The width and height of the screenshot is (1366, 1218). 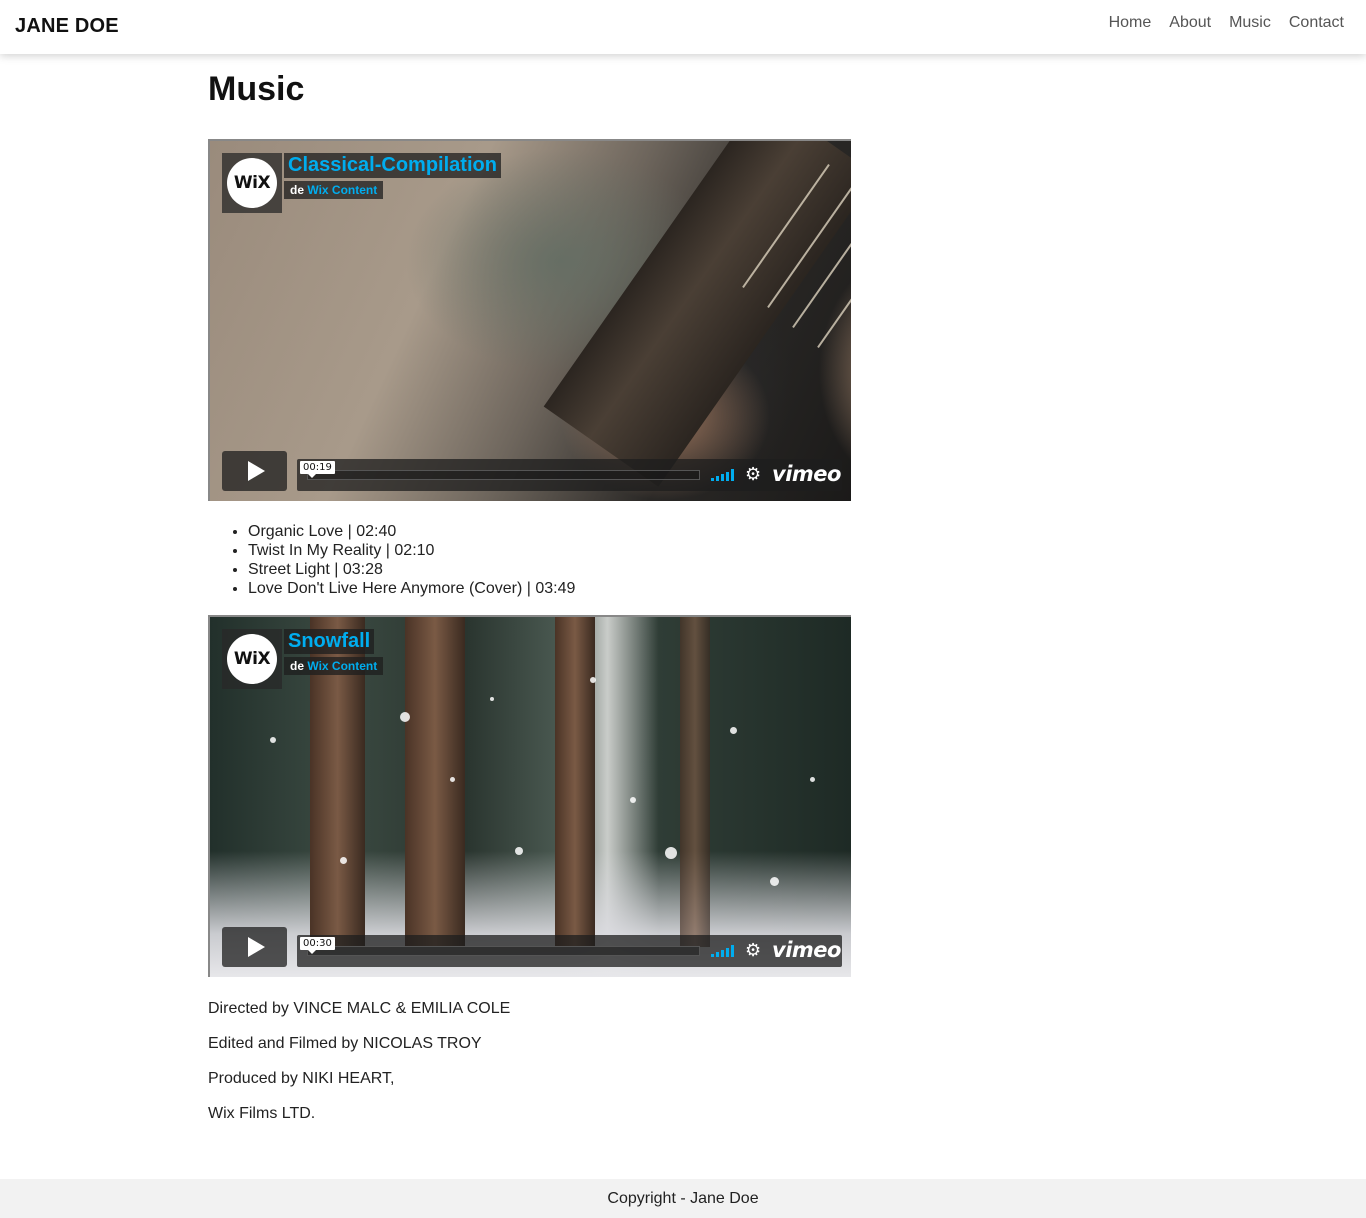 I want to click on credit-line: Produced by NIKI HEART,, so click(x=301, y=1078).